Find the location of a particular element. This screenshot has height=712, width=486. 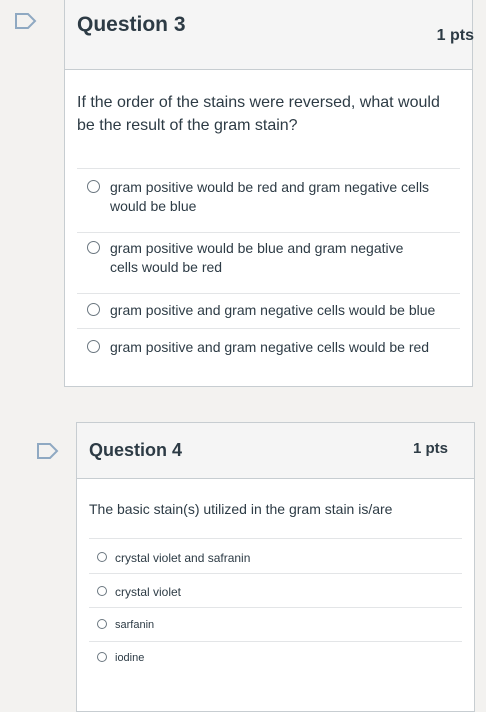

answer-label: crystal violet is located at coordinates (148, 592).